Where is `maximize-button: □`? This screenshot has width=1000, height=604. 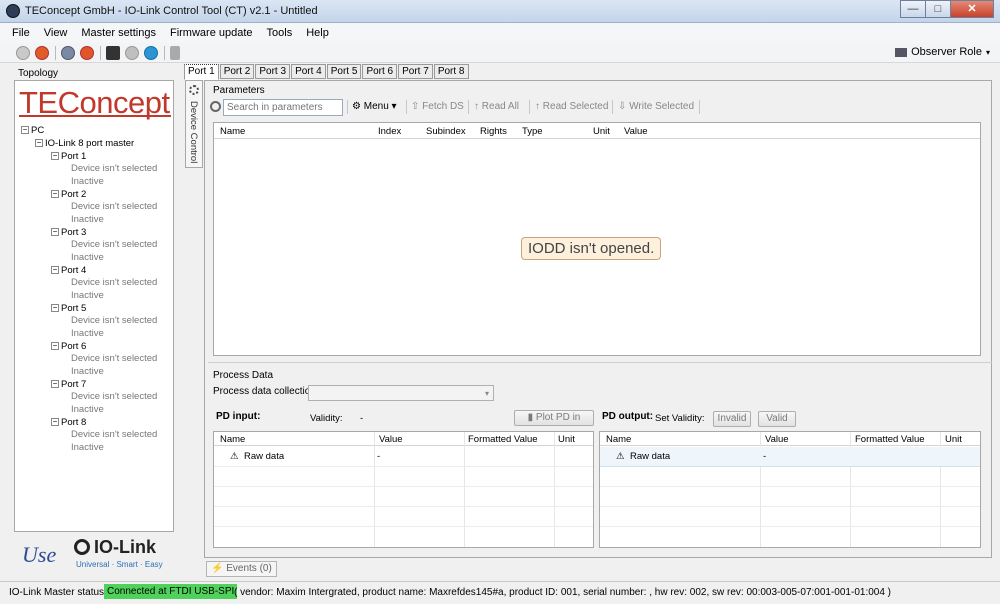
maximize-button: □ is located at coordinates (938, 9).